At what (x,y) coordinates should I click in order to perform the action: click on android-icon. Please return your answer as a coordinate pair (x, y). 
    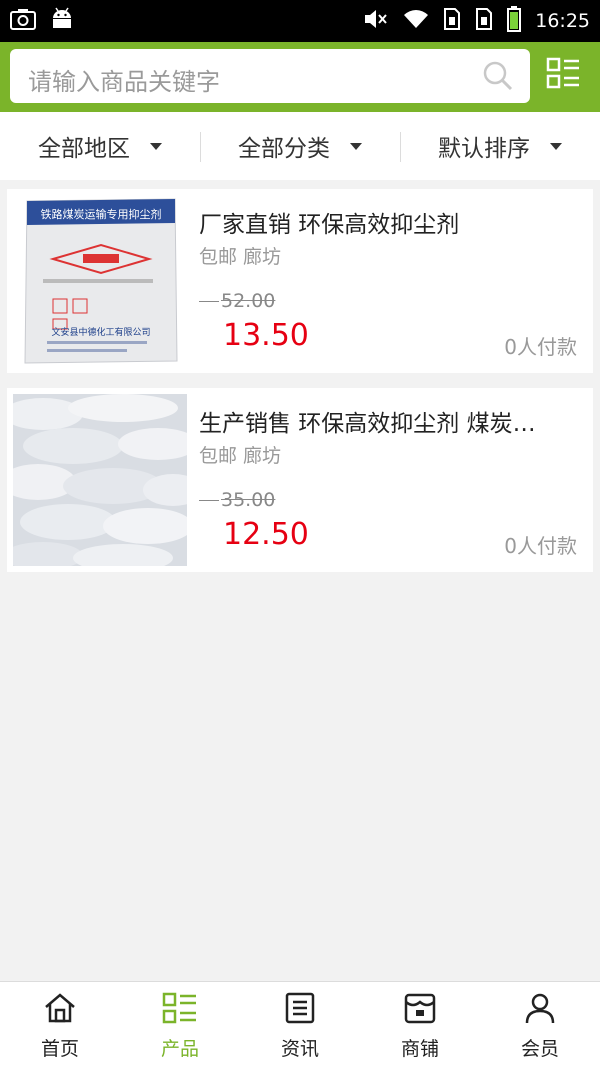
    Looking at the image, I should click on (62, 21).